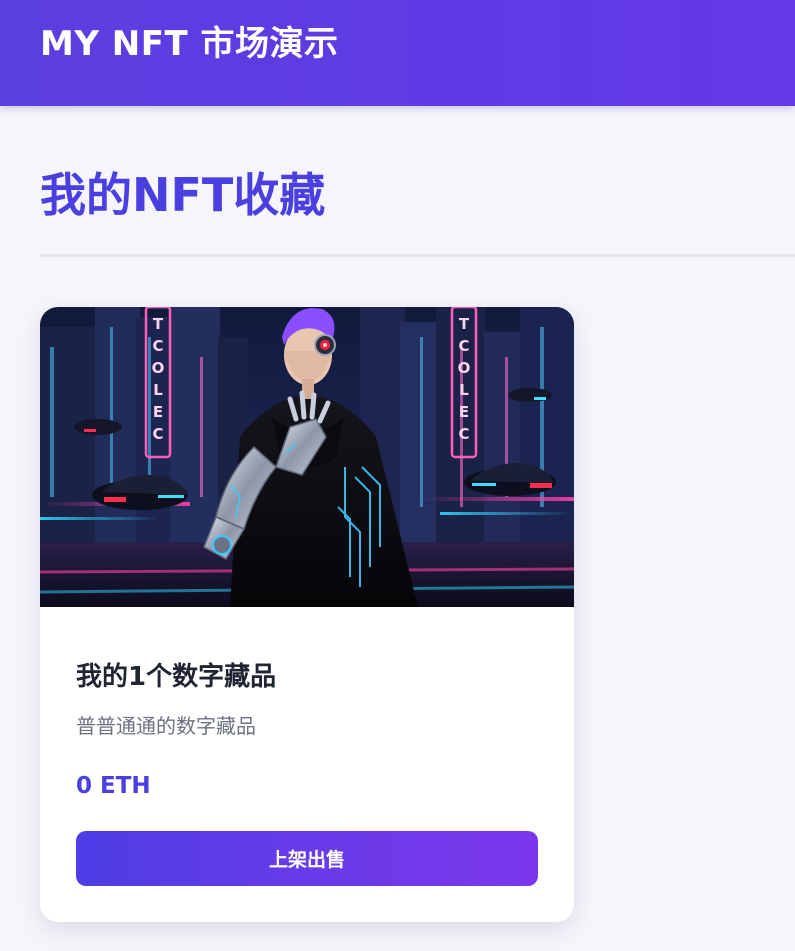  I want to click on top-navbar: MY NFT 市场演示, so click(397, 53).